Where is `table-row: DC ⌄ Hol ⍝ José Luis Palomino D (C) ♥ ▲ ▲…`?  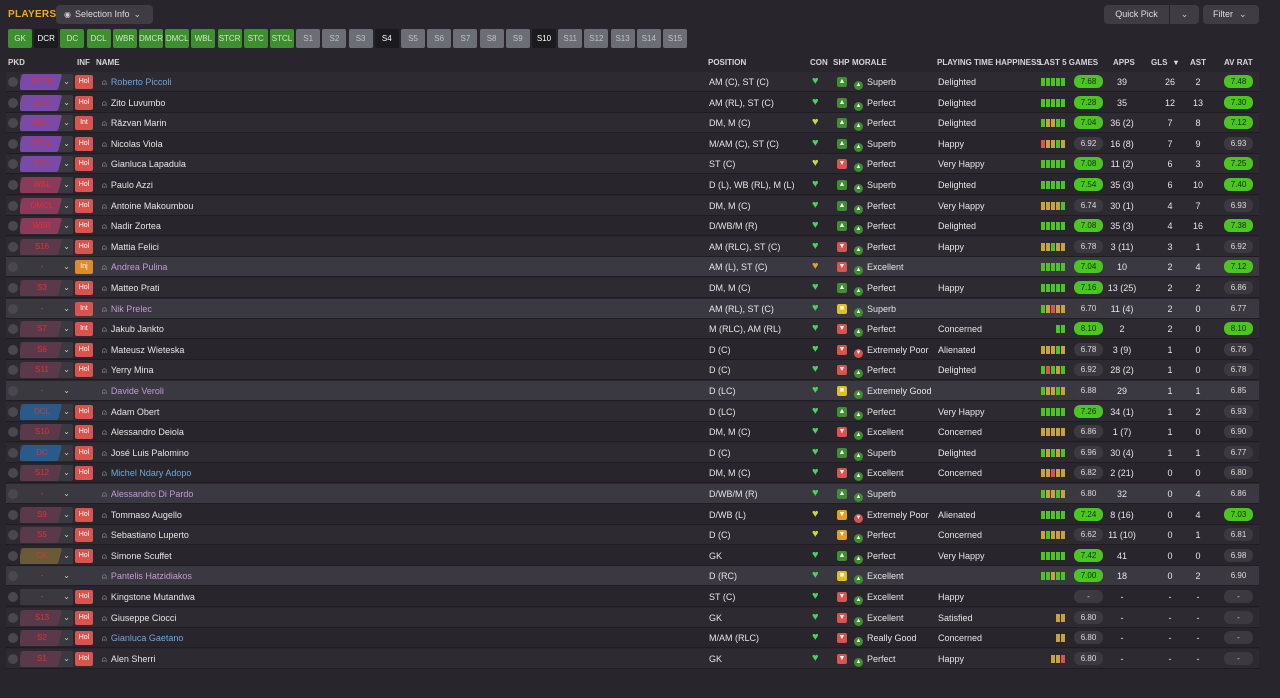 table-row: DC ⌄ Hol ⍝ José Luis Palomino D (C) ♥ ▲ ▲… is located at coordinates (632, 452).